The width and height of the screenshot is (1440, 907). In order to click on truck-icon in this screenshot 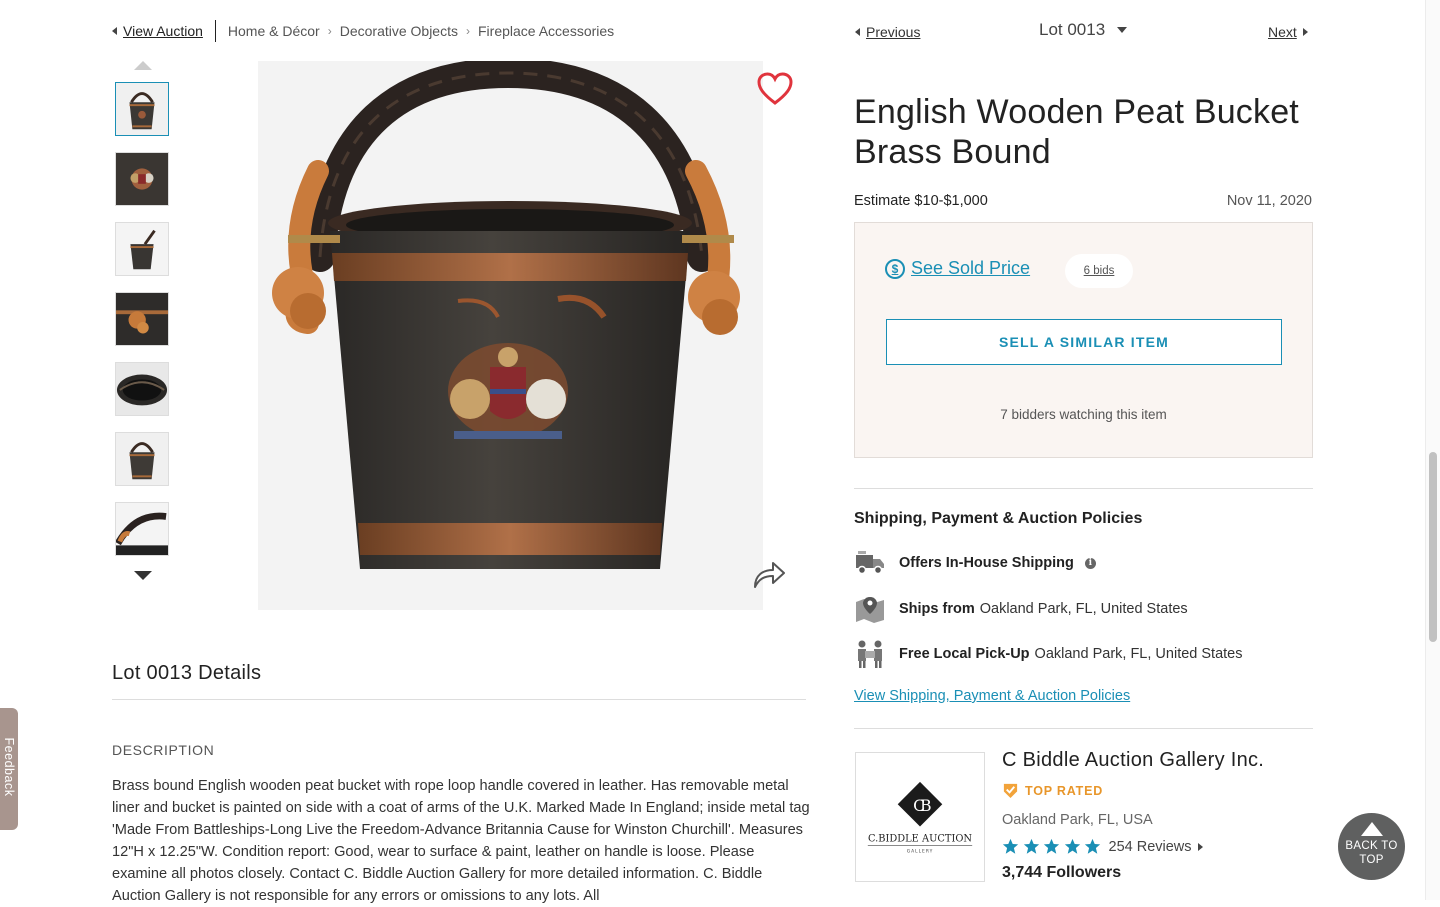, I will do `click(870, 563)`.